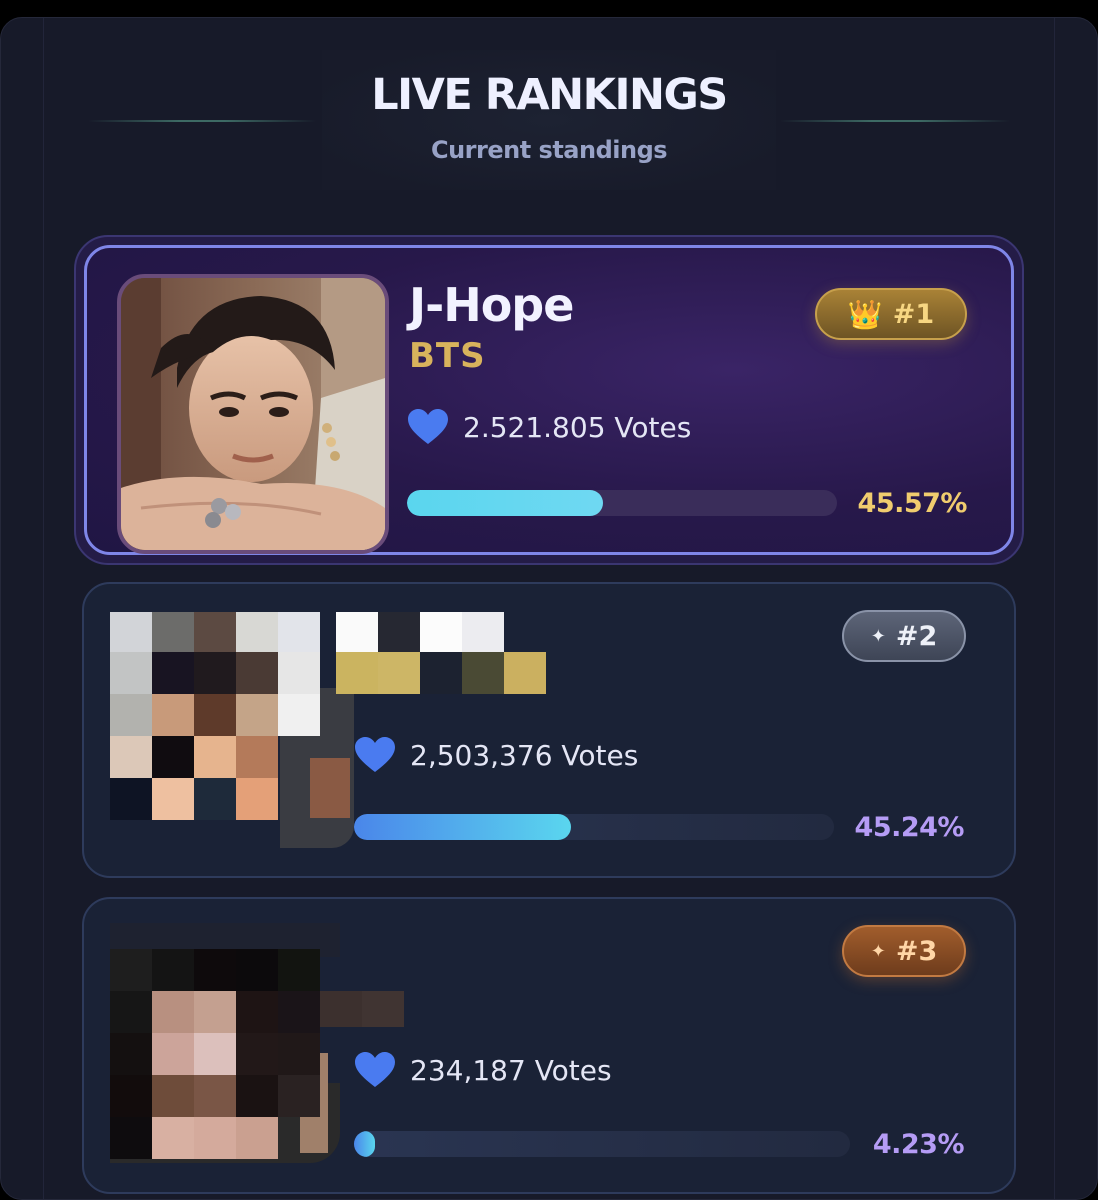  What do you see at coordinates (549, 150) in the screenshot?
I see `page-subtitle: Current standings` at bounding box center [549, 150].